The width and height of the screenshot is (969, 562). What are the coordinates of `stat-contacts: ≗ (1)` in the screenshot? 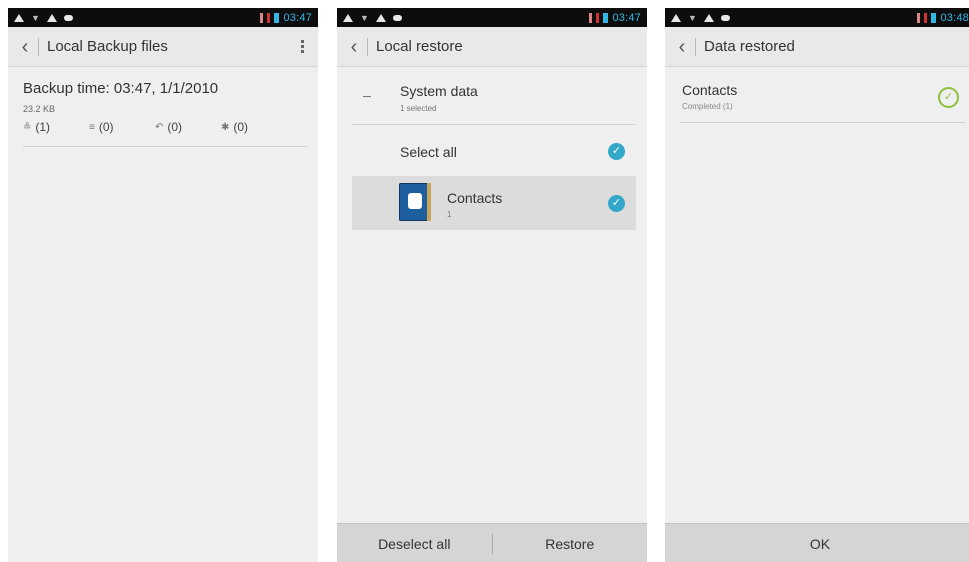 It's located at (37, 127).